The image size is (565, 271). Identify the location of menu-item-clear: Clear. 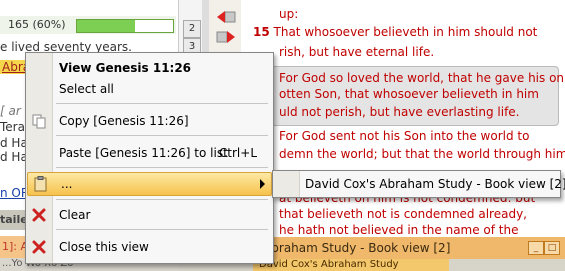
(149, 215).